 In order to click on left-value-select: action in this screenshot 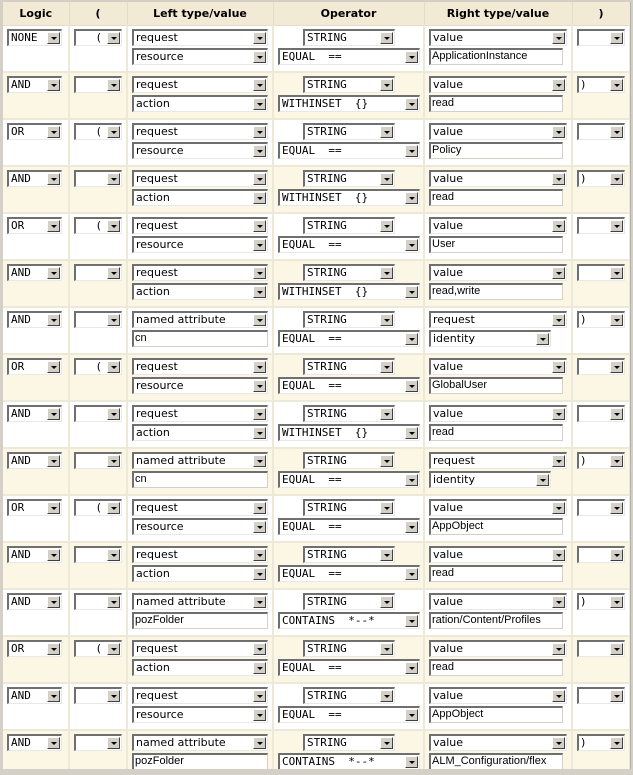, I will do `click(200, 103)`.